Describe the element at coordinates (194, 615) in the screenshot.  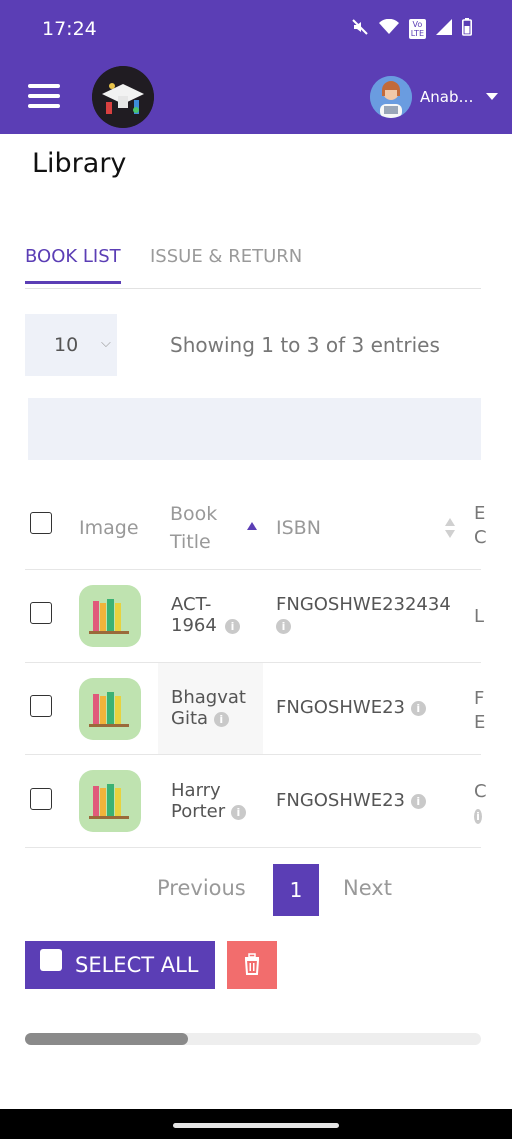
I see `book-title-text: ACT-1964` at that location.